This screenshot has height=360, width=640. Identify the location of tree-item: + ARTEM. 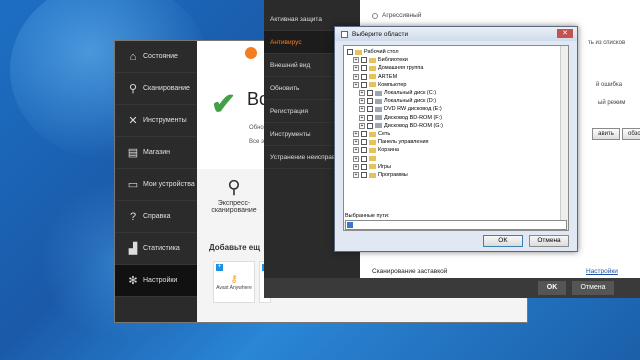
(375, 76).